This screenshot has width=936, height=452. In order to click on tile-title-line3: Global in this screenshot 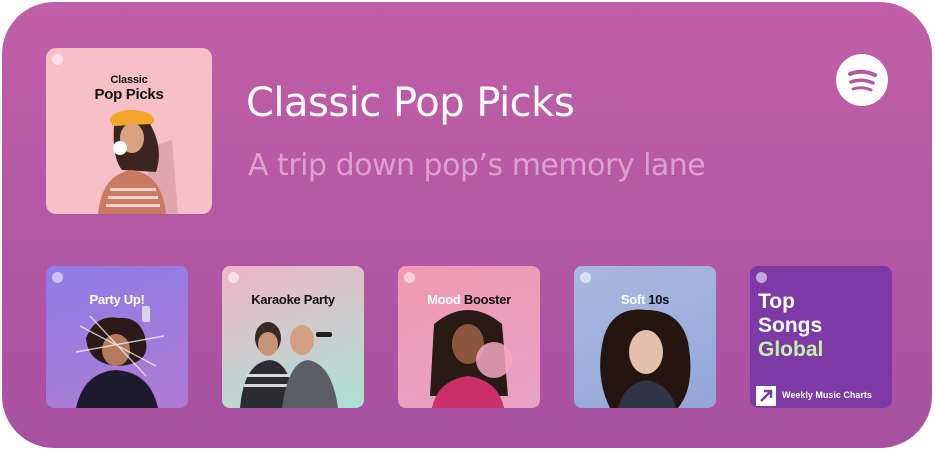, I will do `click(791, 349)`.